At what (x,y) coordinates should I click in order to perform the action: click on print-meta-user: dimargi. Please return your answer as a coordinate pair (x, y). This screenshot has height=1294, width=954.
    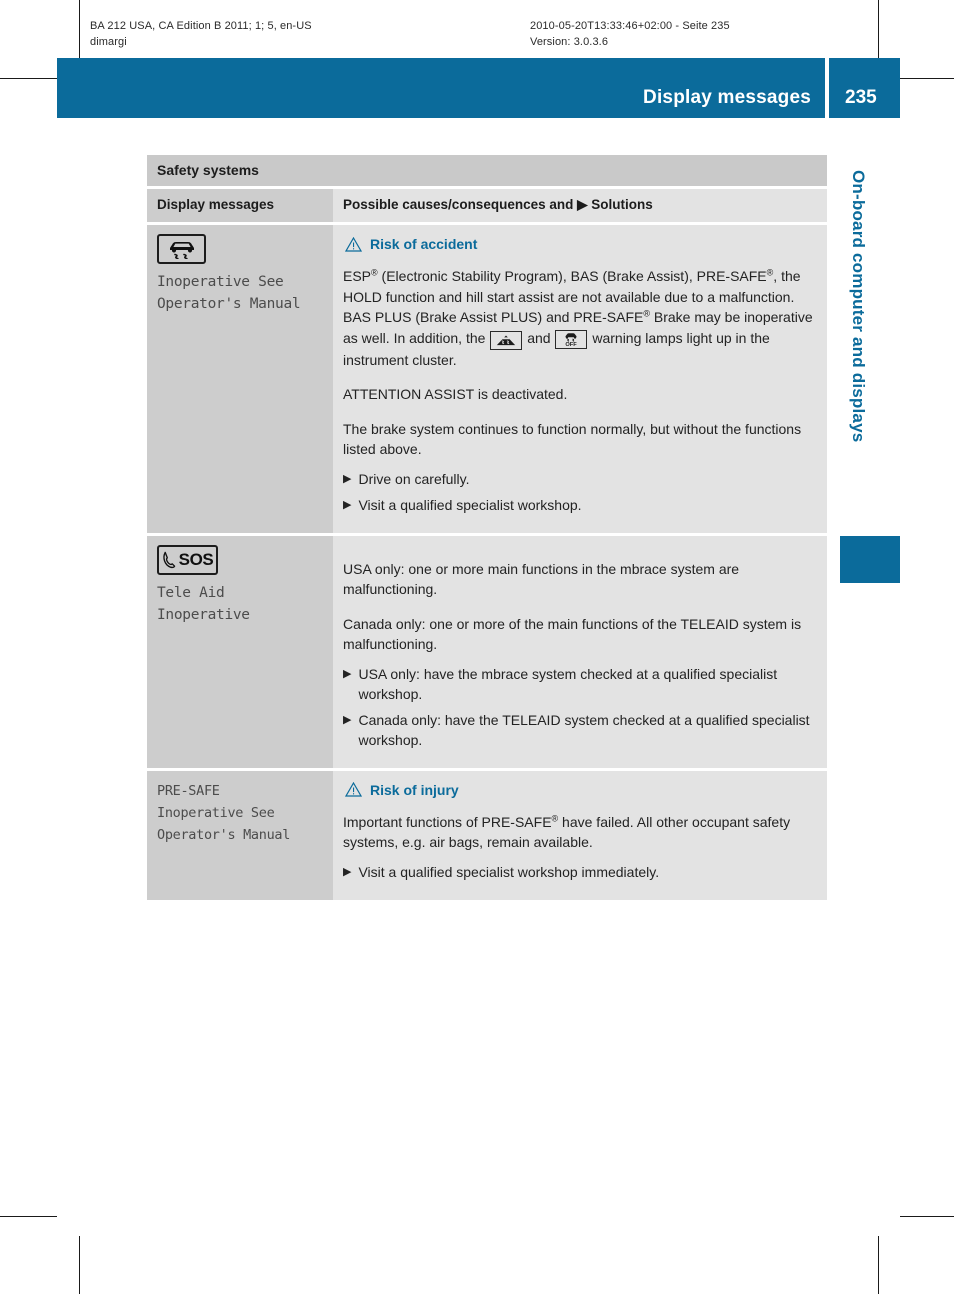
    Looking at the image, I should click on (108, 42).